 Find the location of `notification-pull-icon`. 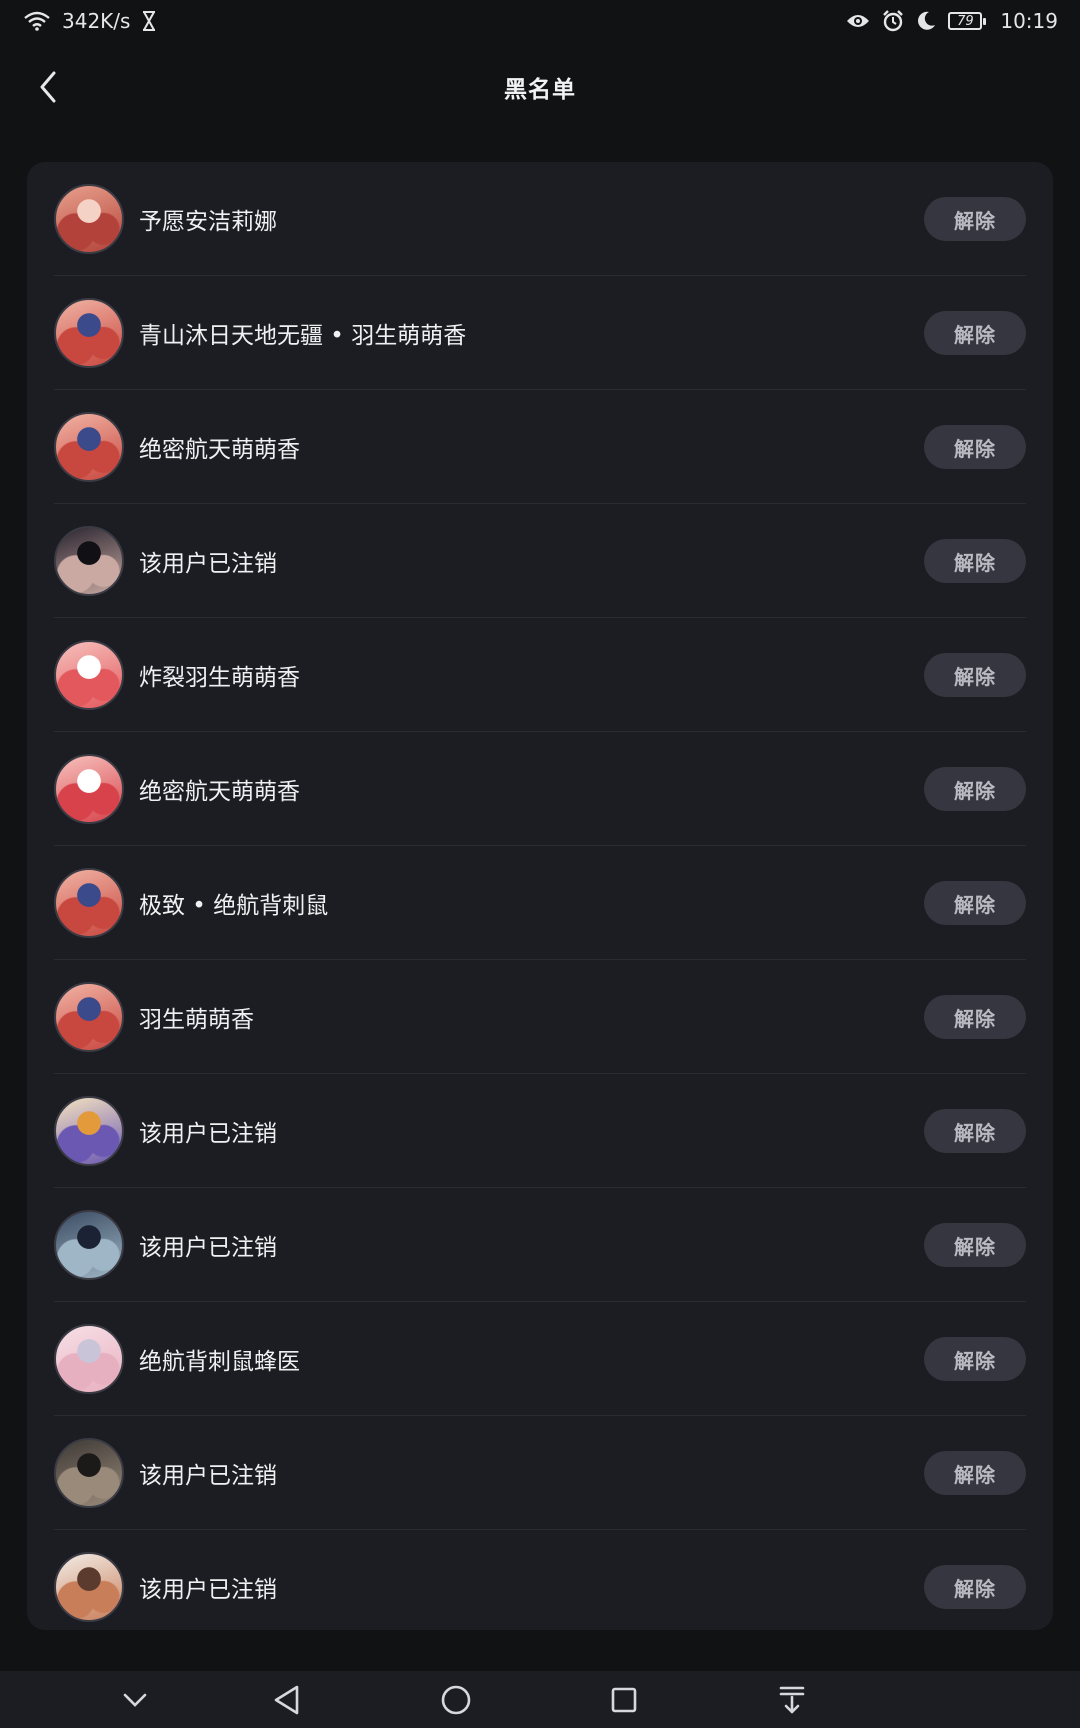

notification-pull-icon is located at coordinates (792, 1700).